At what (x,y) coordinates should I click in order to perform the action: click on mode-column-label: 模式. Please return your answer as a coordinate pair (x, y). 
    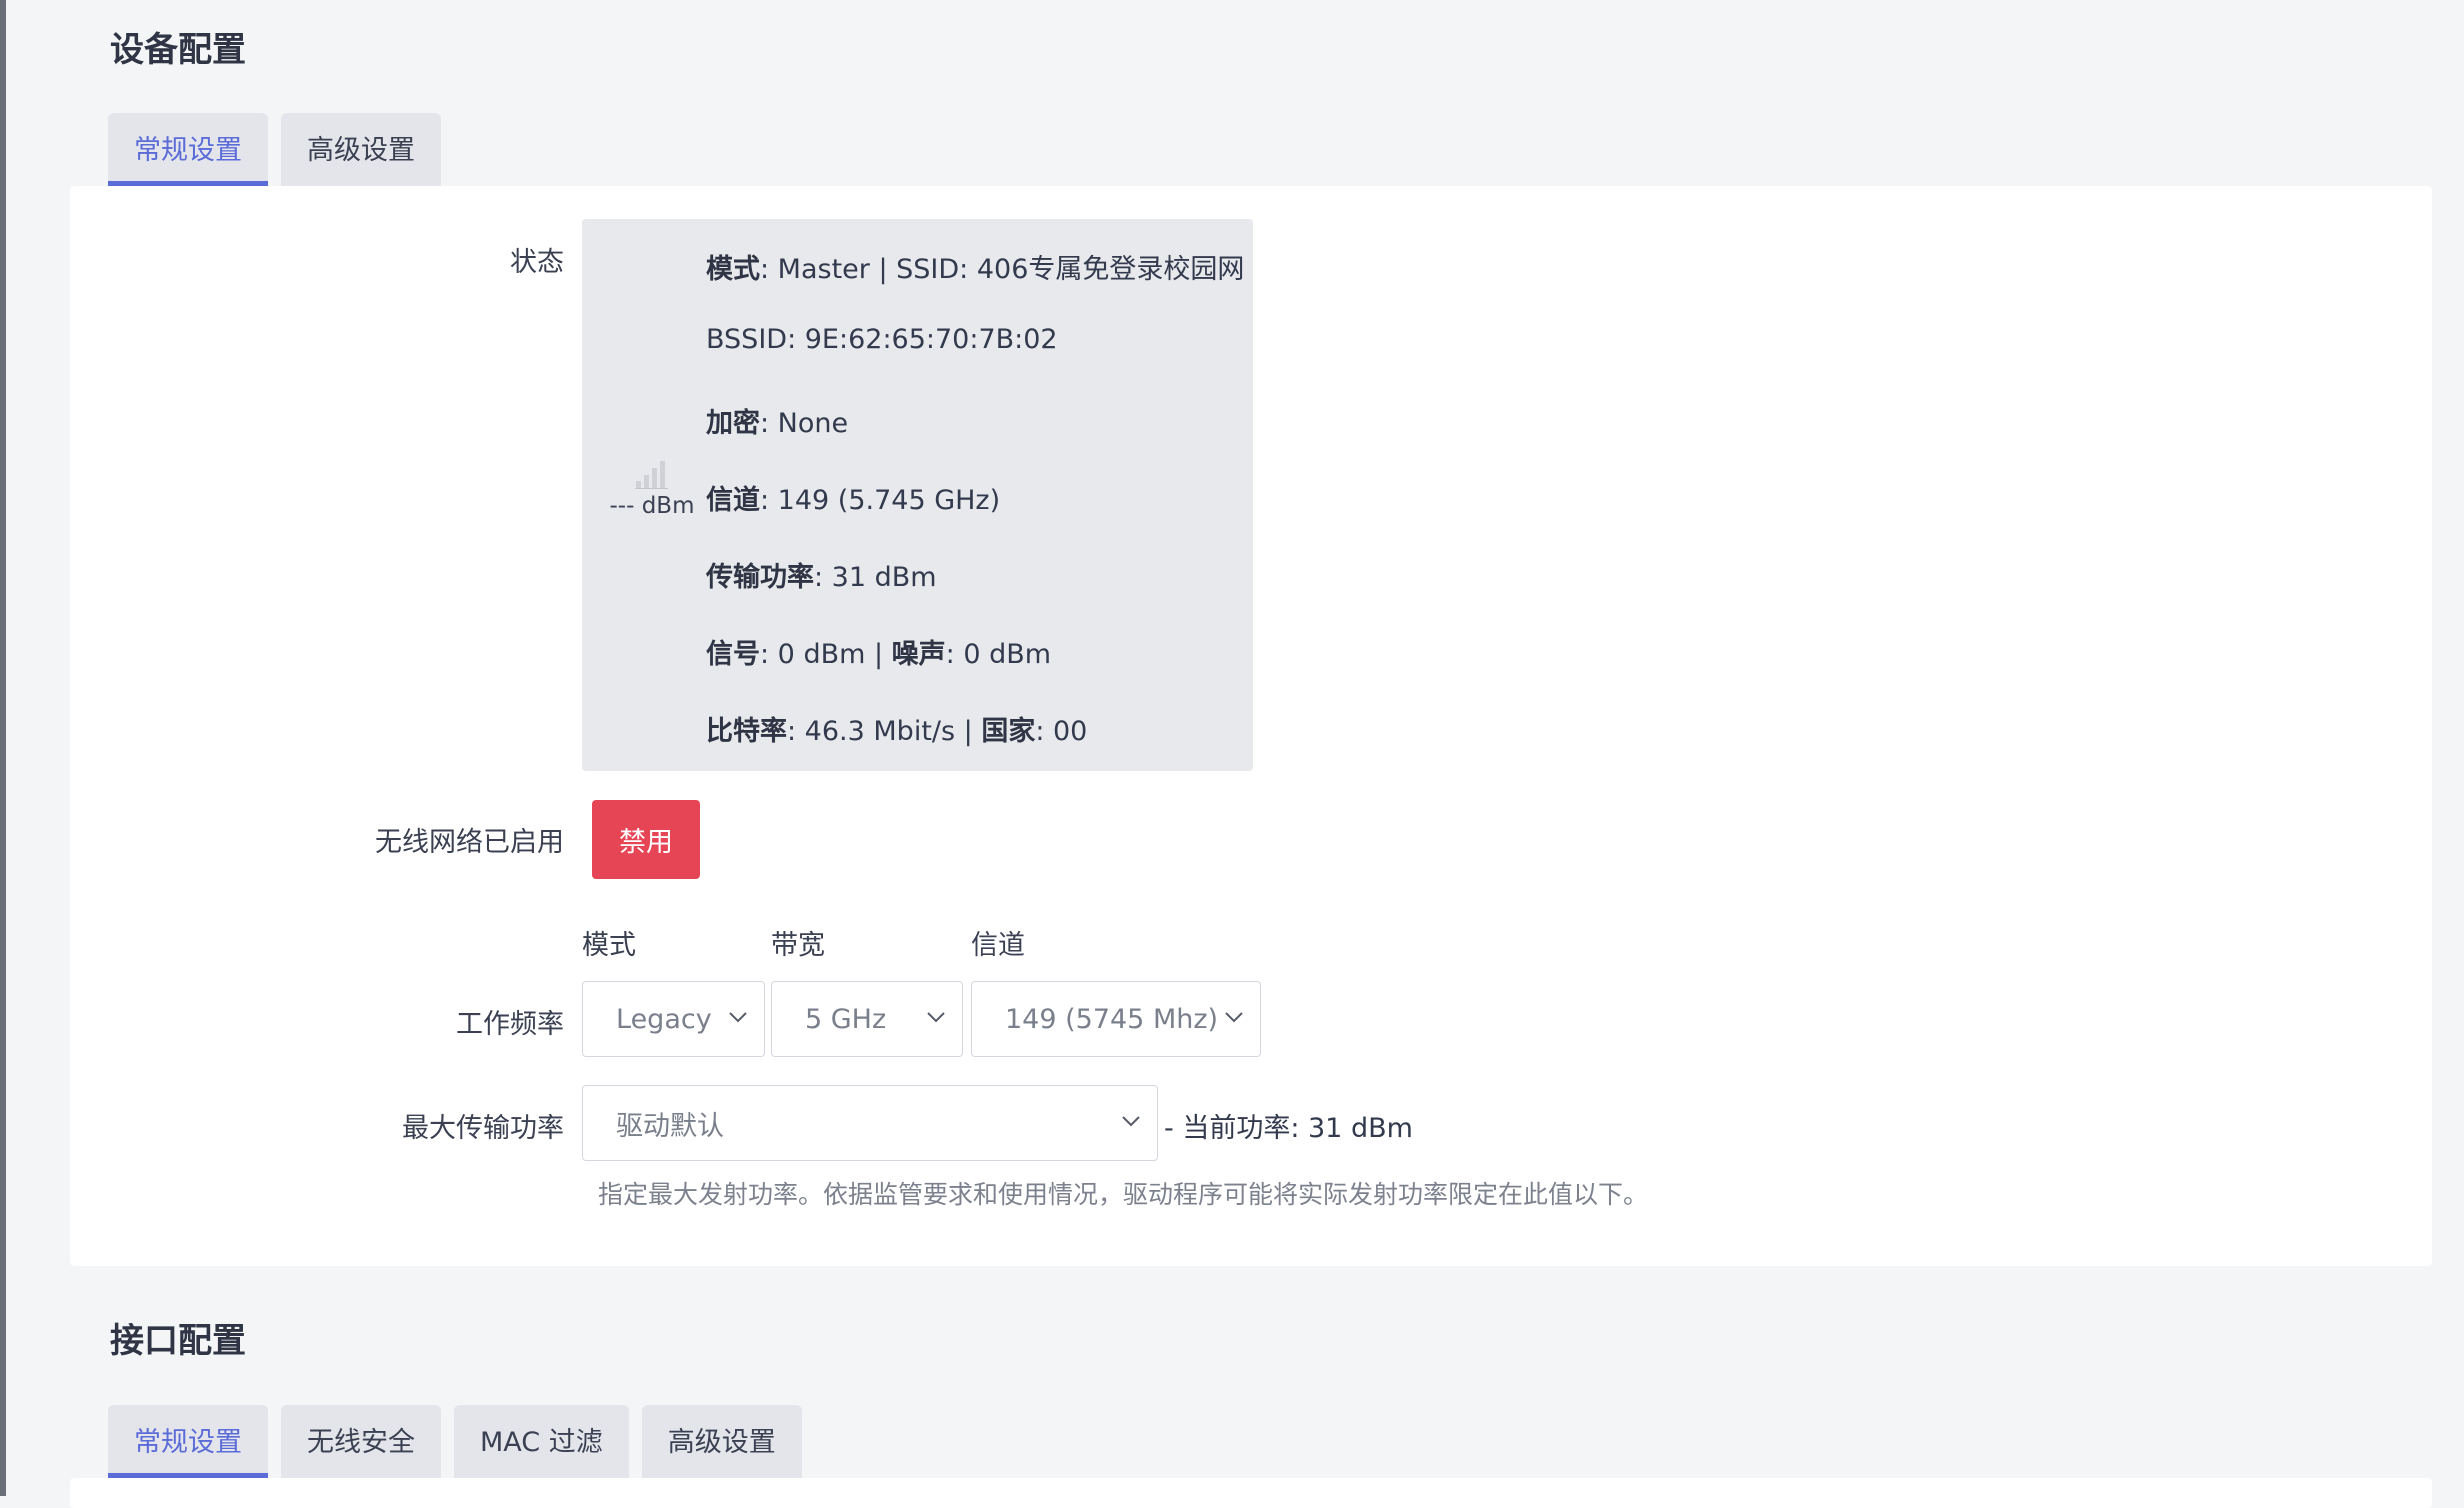
    Looking at the image, I should click on (609, 945).